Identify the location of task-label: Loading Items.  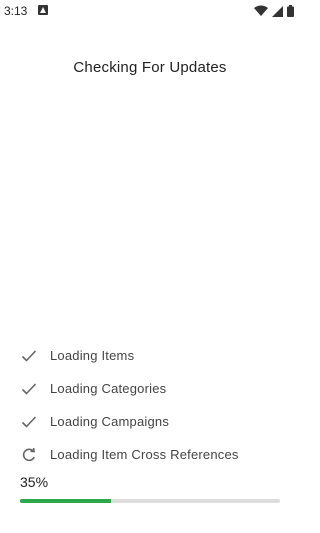
(92, 355).